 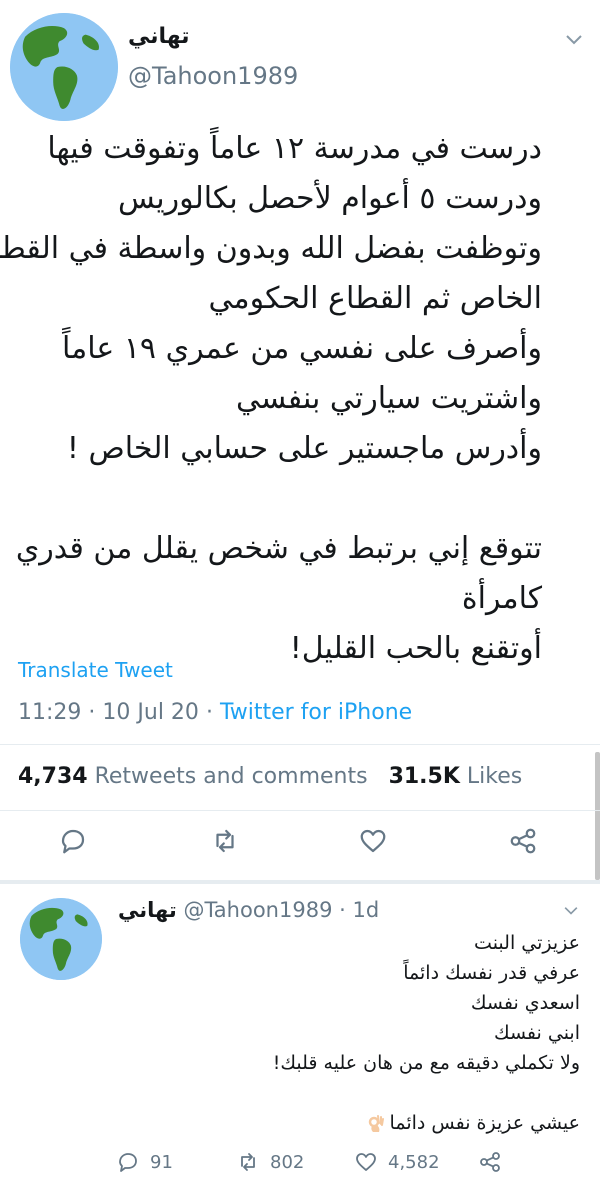 I want to click on reply-line: اسعدي نفسك, so click(x=525, y=1003).